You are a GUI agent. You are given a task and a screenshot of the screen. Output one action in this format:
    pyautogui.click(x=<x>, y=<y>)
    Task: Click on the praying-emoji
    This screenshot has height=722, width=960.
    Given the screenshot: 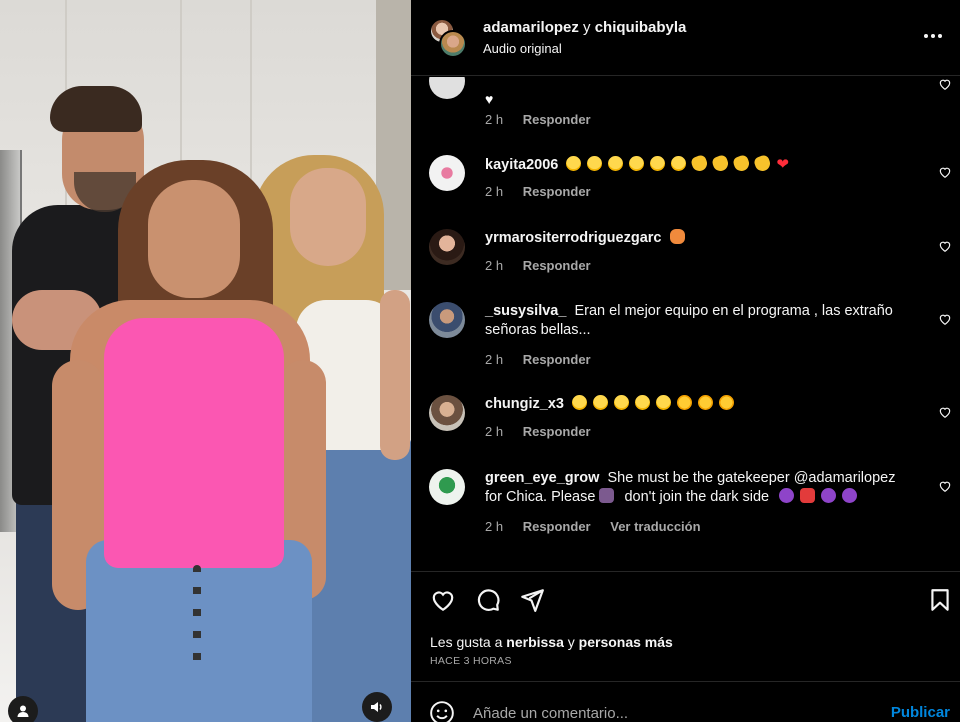 What is the action you would take?
    pyautogui.click(x=607, y=495)
    